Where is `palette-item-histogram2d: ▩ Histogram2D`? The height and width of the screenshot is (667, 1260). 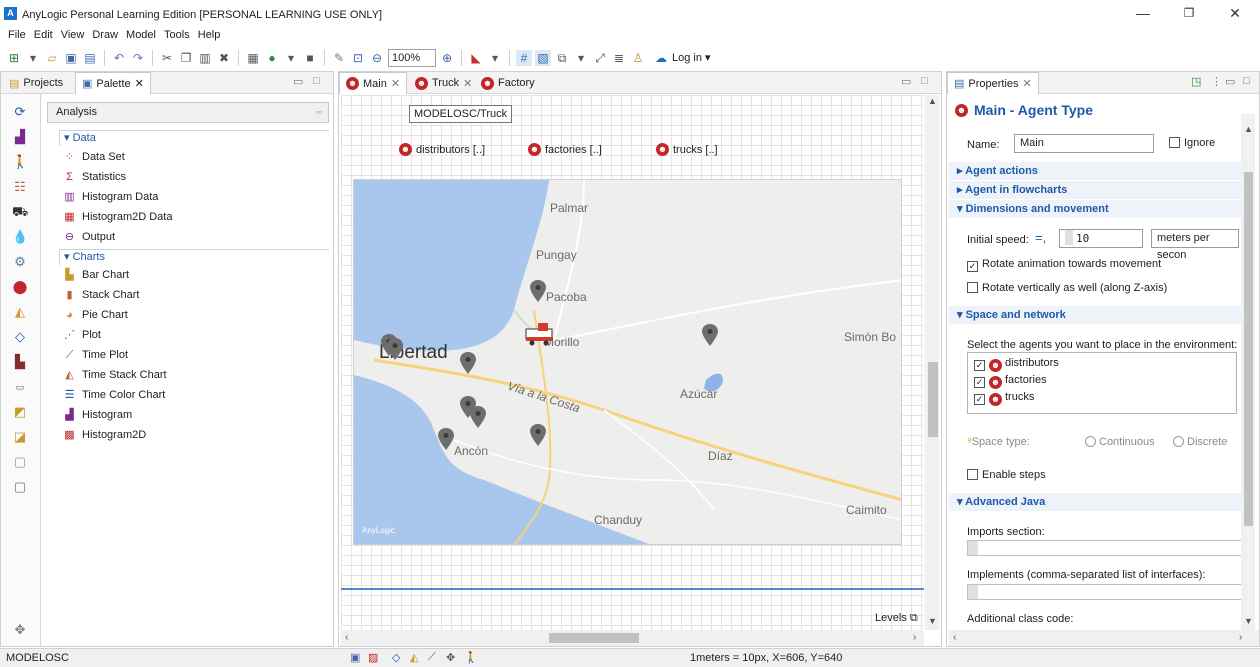 palette-item-histogram2d: ▩ Histogram2D is located at coordinates (104, 435).